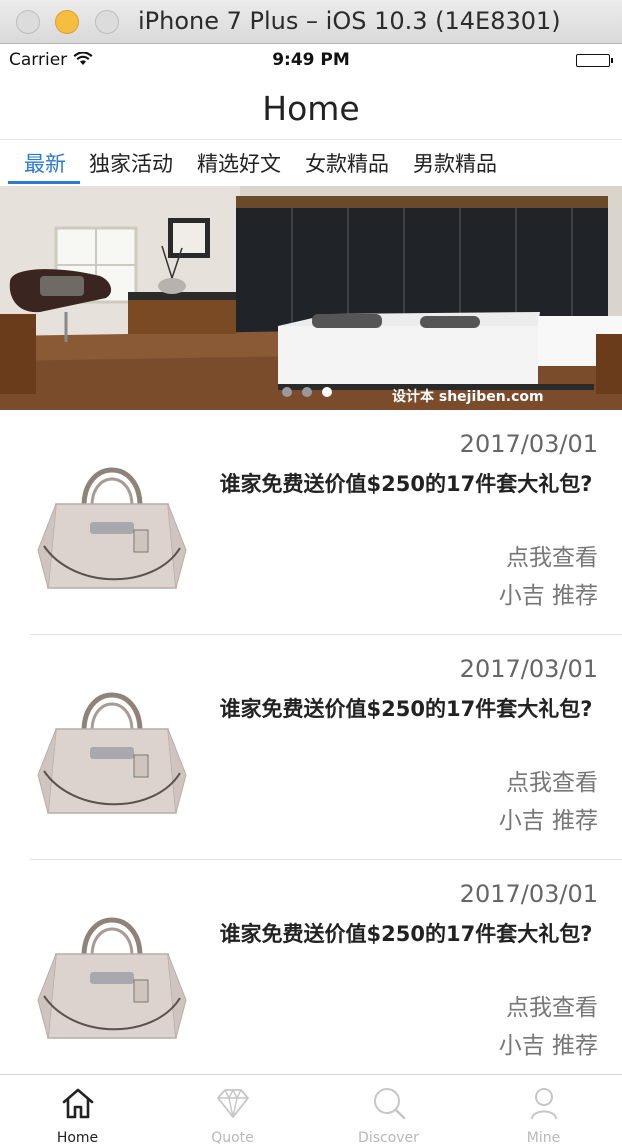  I want to click on tab-bar-mine: Mine, so click(543, 1111).